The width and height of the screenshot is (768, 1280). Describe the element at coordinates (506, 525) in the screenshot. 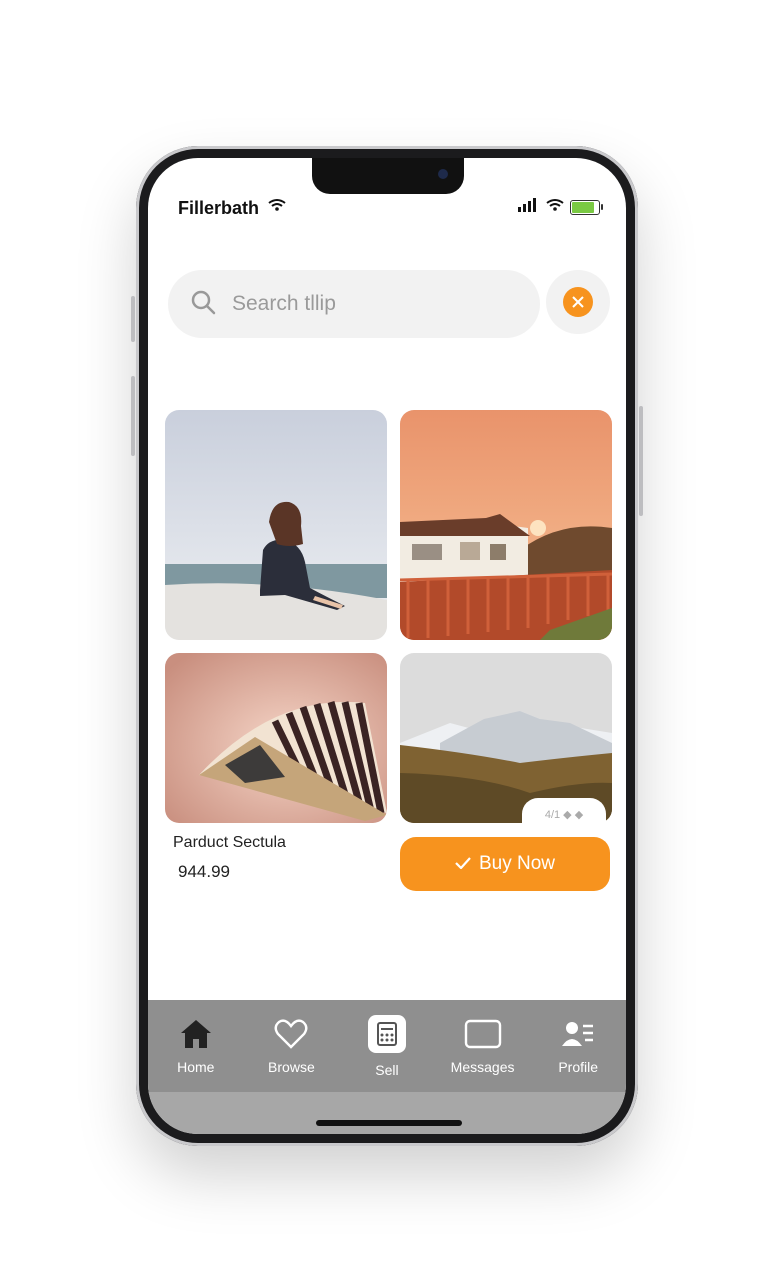

I see `product-image-house-sunset` at that location.